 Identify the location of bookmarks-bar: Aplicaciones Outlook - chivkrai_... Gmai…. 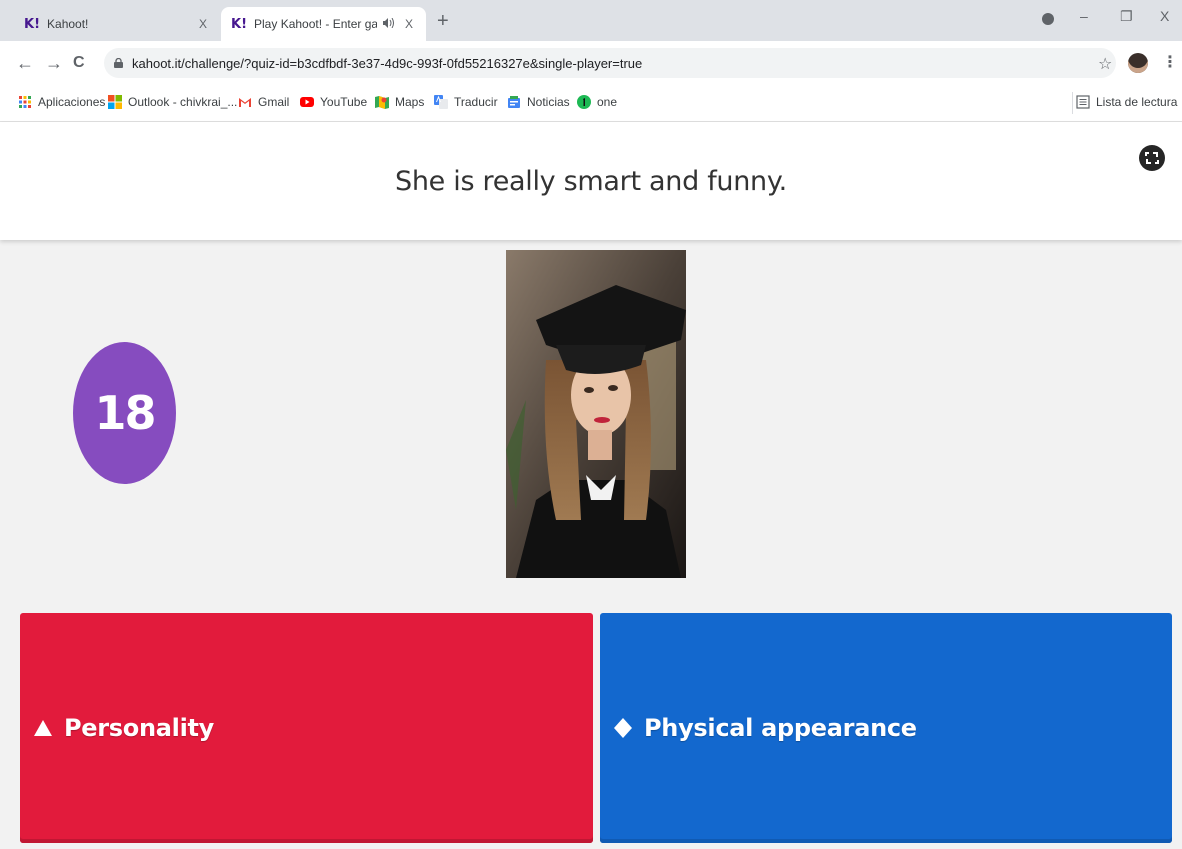
(591, 104).